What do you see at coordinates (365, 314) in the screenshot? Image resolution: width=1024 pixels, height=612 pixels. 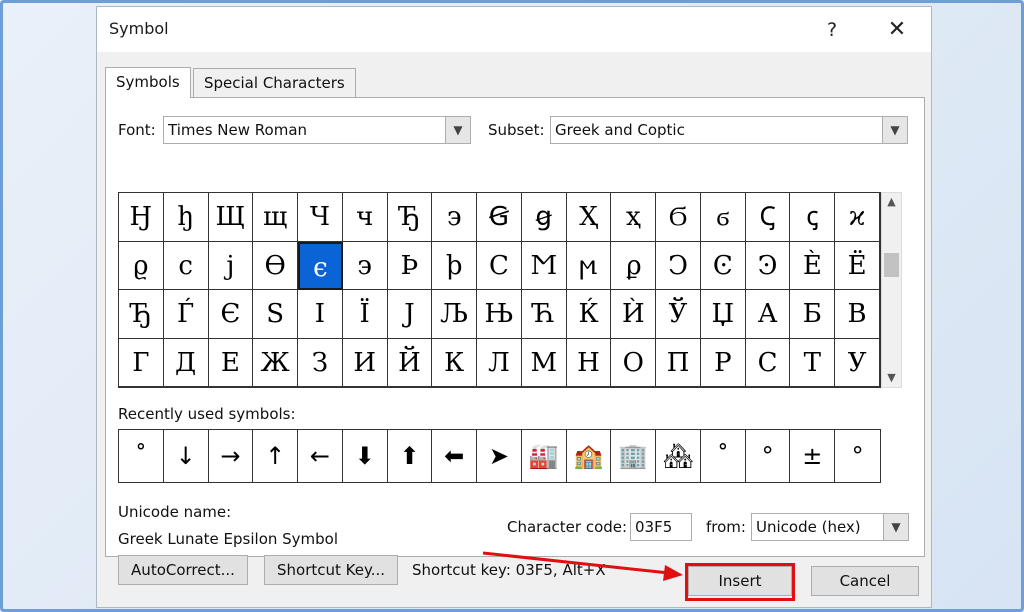 I see `symbol-cell: Ї` at bounding box center [365, 314].